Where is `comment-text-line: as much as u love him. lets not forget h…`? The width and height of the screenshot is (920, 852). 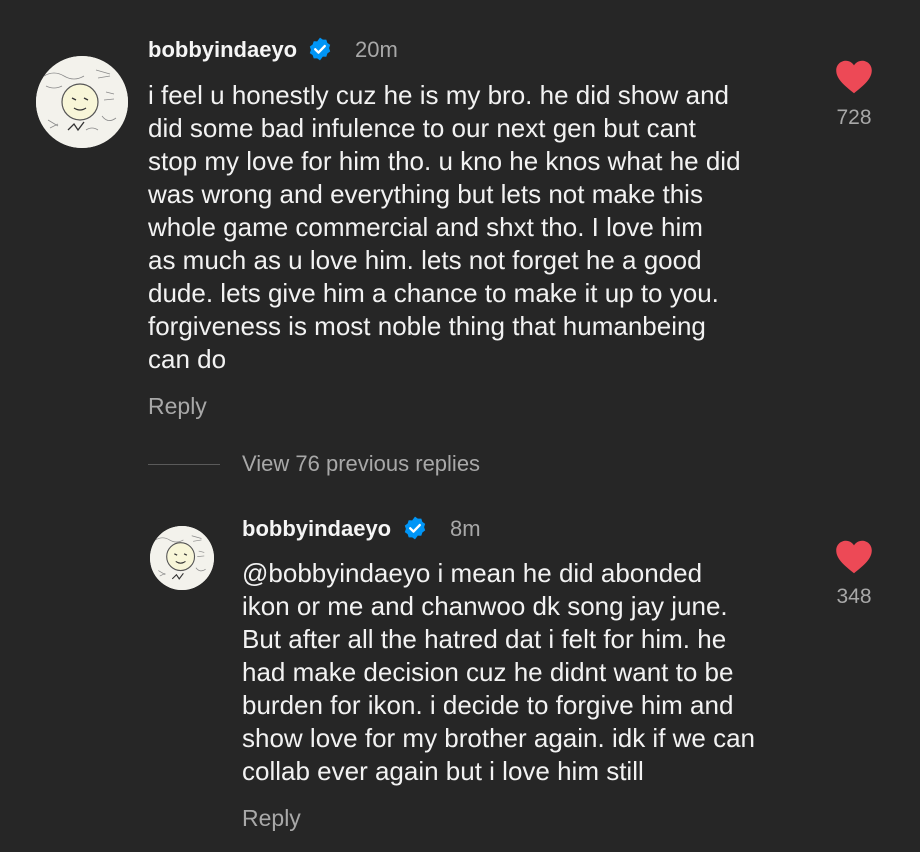
comment-text-line: as much as u love him. lets not forget h… is located at coordinates (425, 260).